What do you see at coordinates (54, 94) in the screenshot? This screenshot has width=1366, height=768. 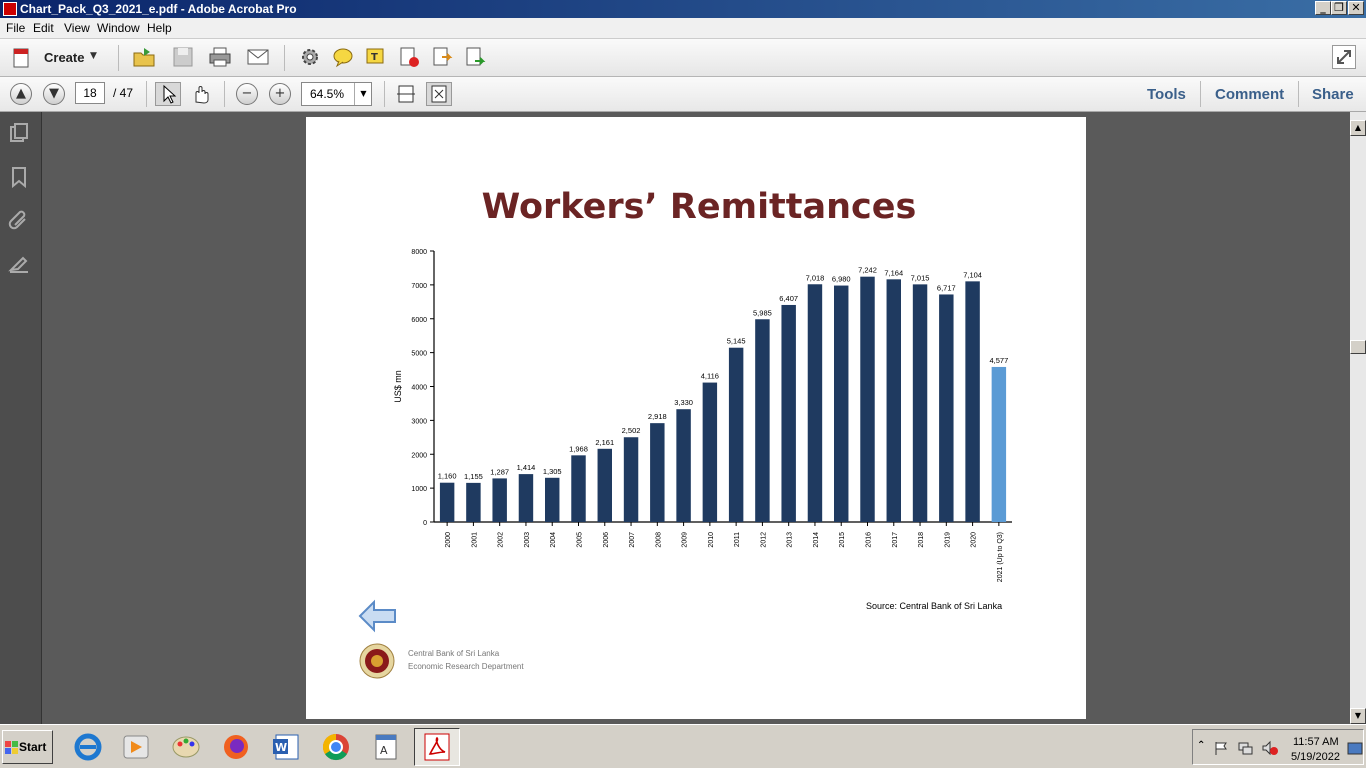 I see `next-page-button: ▼` at bounding box center [54, 94].